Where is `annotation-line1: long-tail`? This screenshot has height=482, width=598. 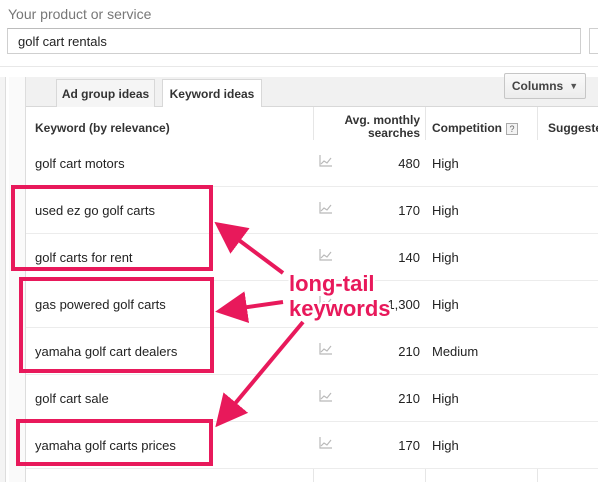 annotation-line1: long-tail is located at coordinates (332, 283).